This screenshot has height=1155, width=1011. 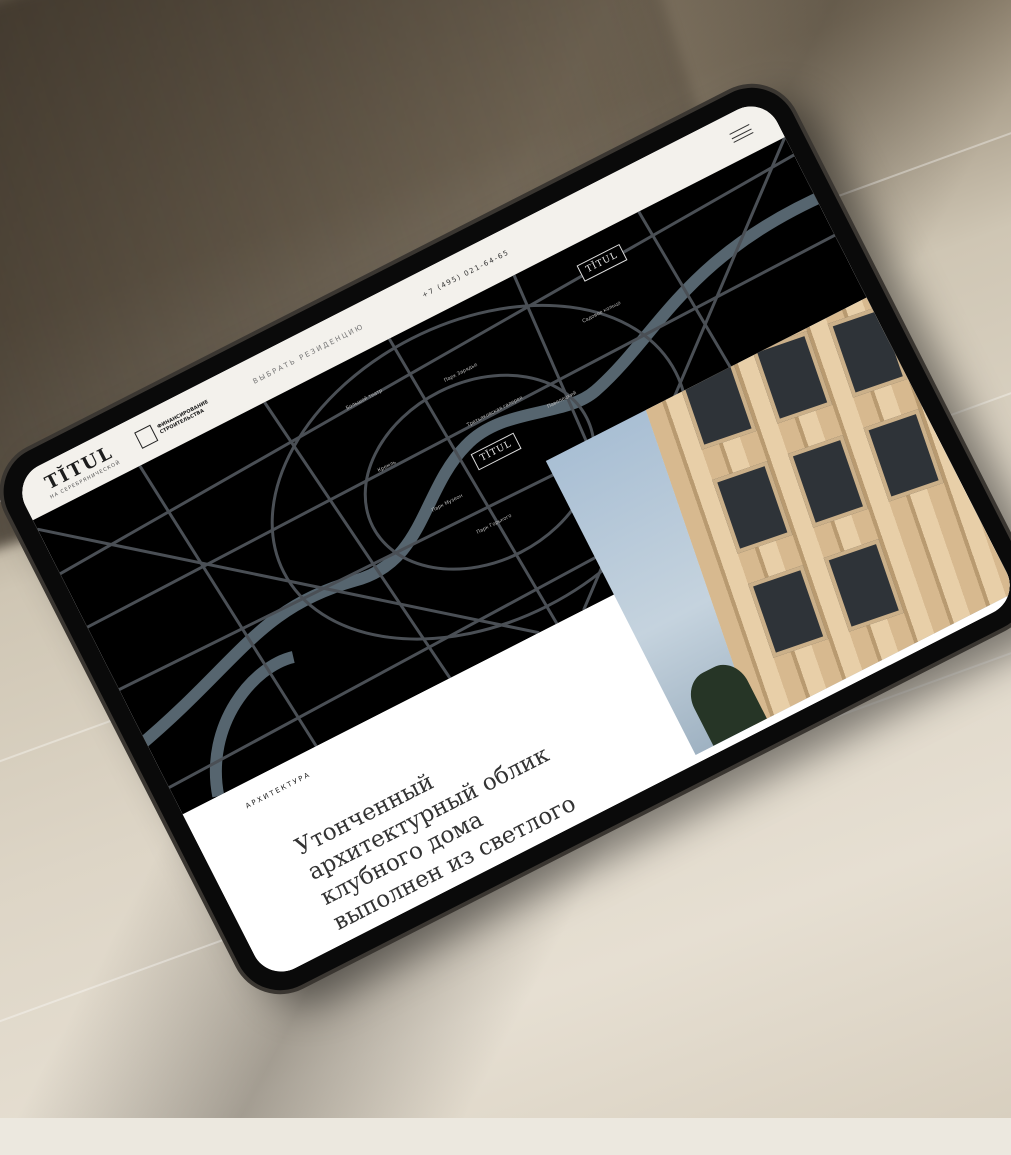 I want to click on partner-text: ФИНАНСИРОВАНИЕ СТРОИТЕЛЬСТВА, so click(x=182, y=417).